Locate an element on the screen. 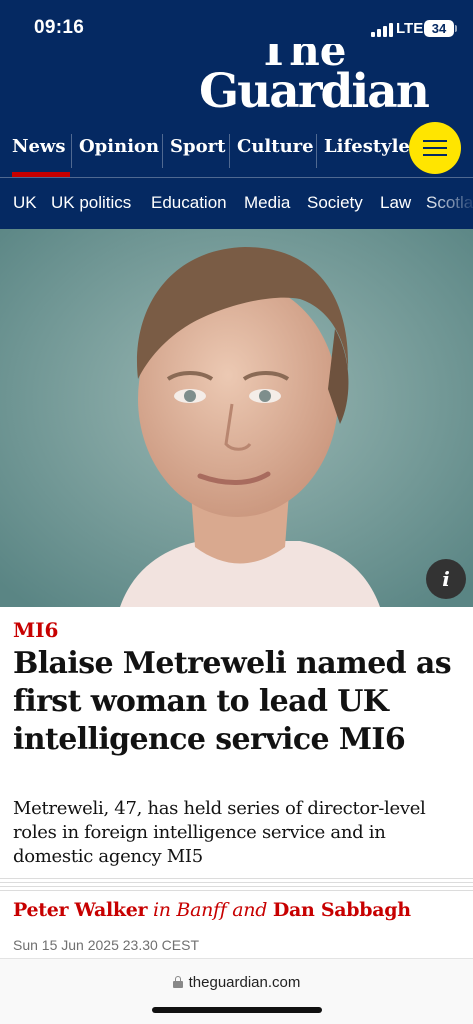 The width and height of the screenshot is (473, 1024). pillar-news: News is located at coordinates (39, 153).